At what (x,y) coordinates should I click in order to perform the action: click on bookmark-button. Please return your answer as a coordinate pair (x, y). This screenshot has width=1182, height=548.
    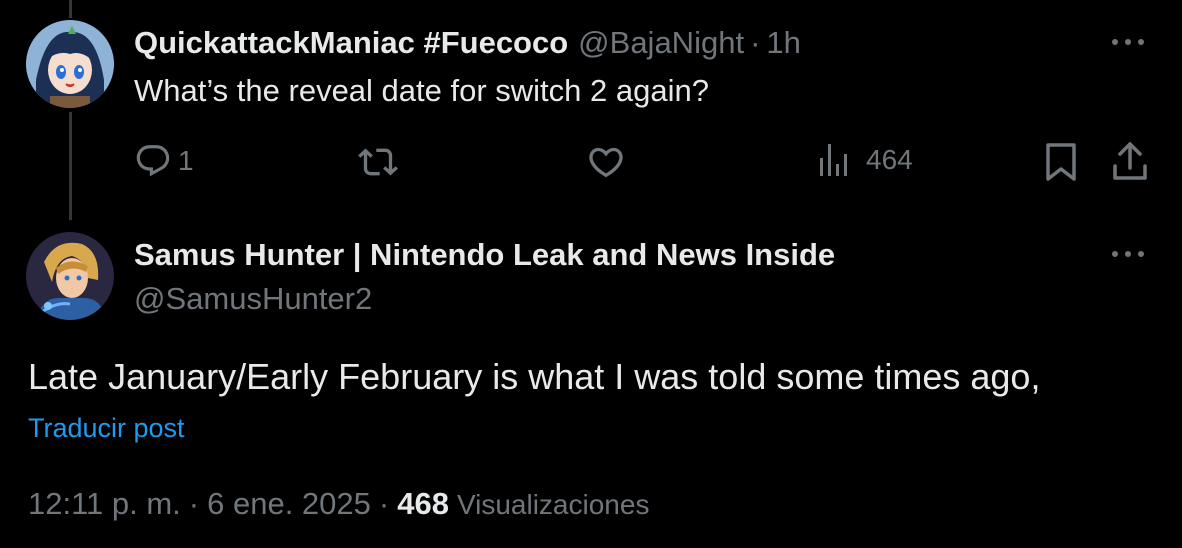
    Looking at the image, I should click on (1061, 162).